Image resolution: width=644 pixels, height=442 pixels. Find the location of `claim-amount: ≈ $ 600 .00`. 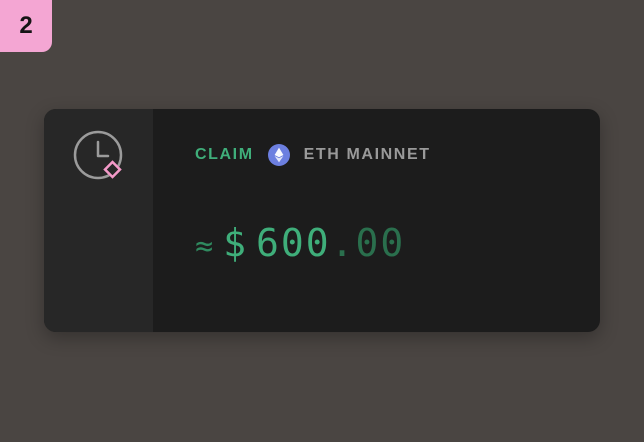

claim-amount: ≈ $ 600 .00 is located at coordinates (300, 243).